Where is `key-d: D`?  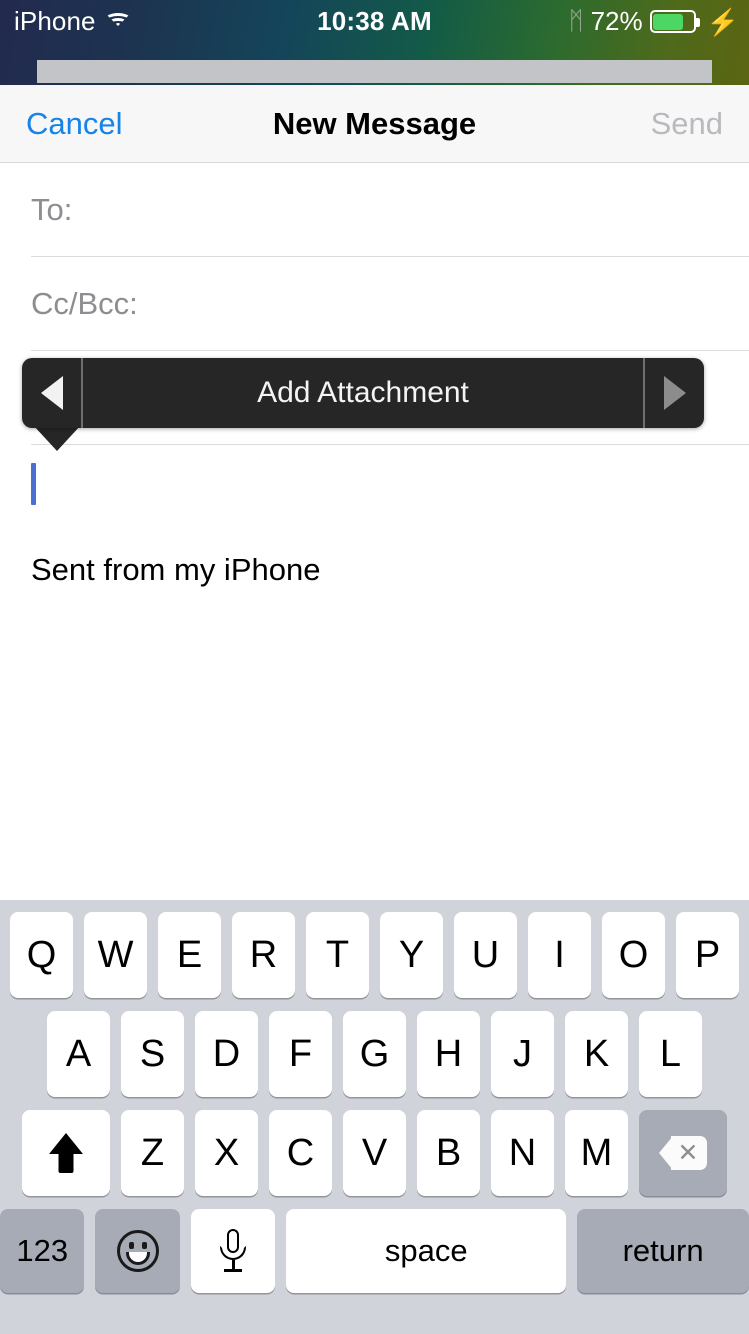 key-d: D is located at coordinates (226, 1054).